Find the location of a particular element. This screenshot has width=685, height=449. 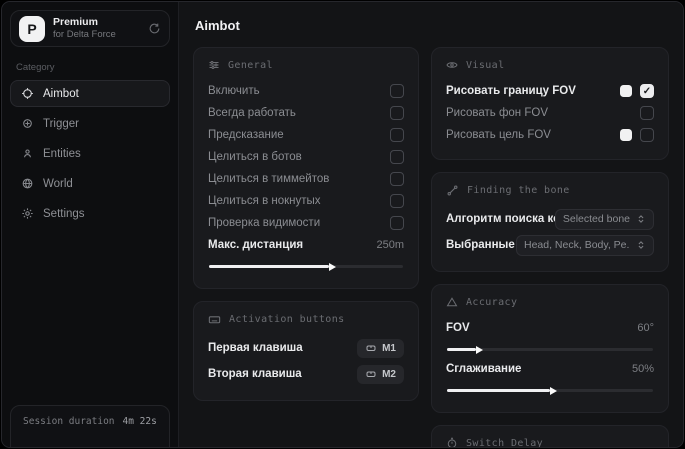

sidebar-item-label: Settings is located at coordinates (64, 213).